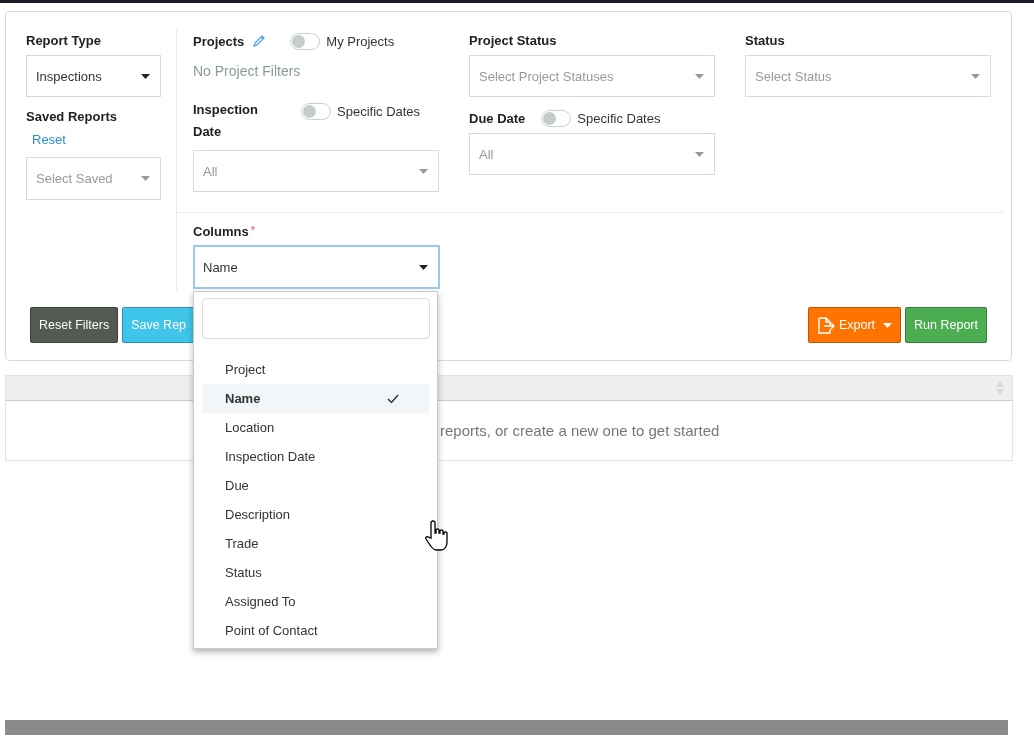 This screenshot has width=1034, height=740. I want to click on dropdown-option: Status, so click(315, 572).